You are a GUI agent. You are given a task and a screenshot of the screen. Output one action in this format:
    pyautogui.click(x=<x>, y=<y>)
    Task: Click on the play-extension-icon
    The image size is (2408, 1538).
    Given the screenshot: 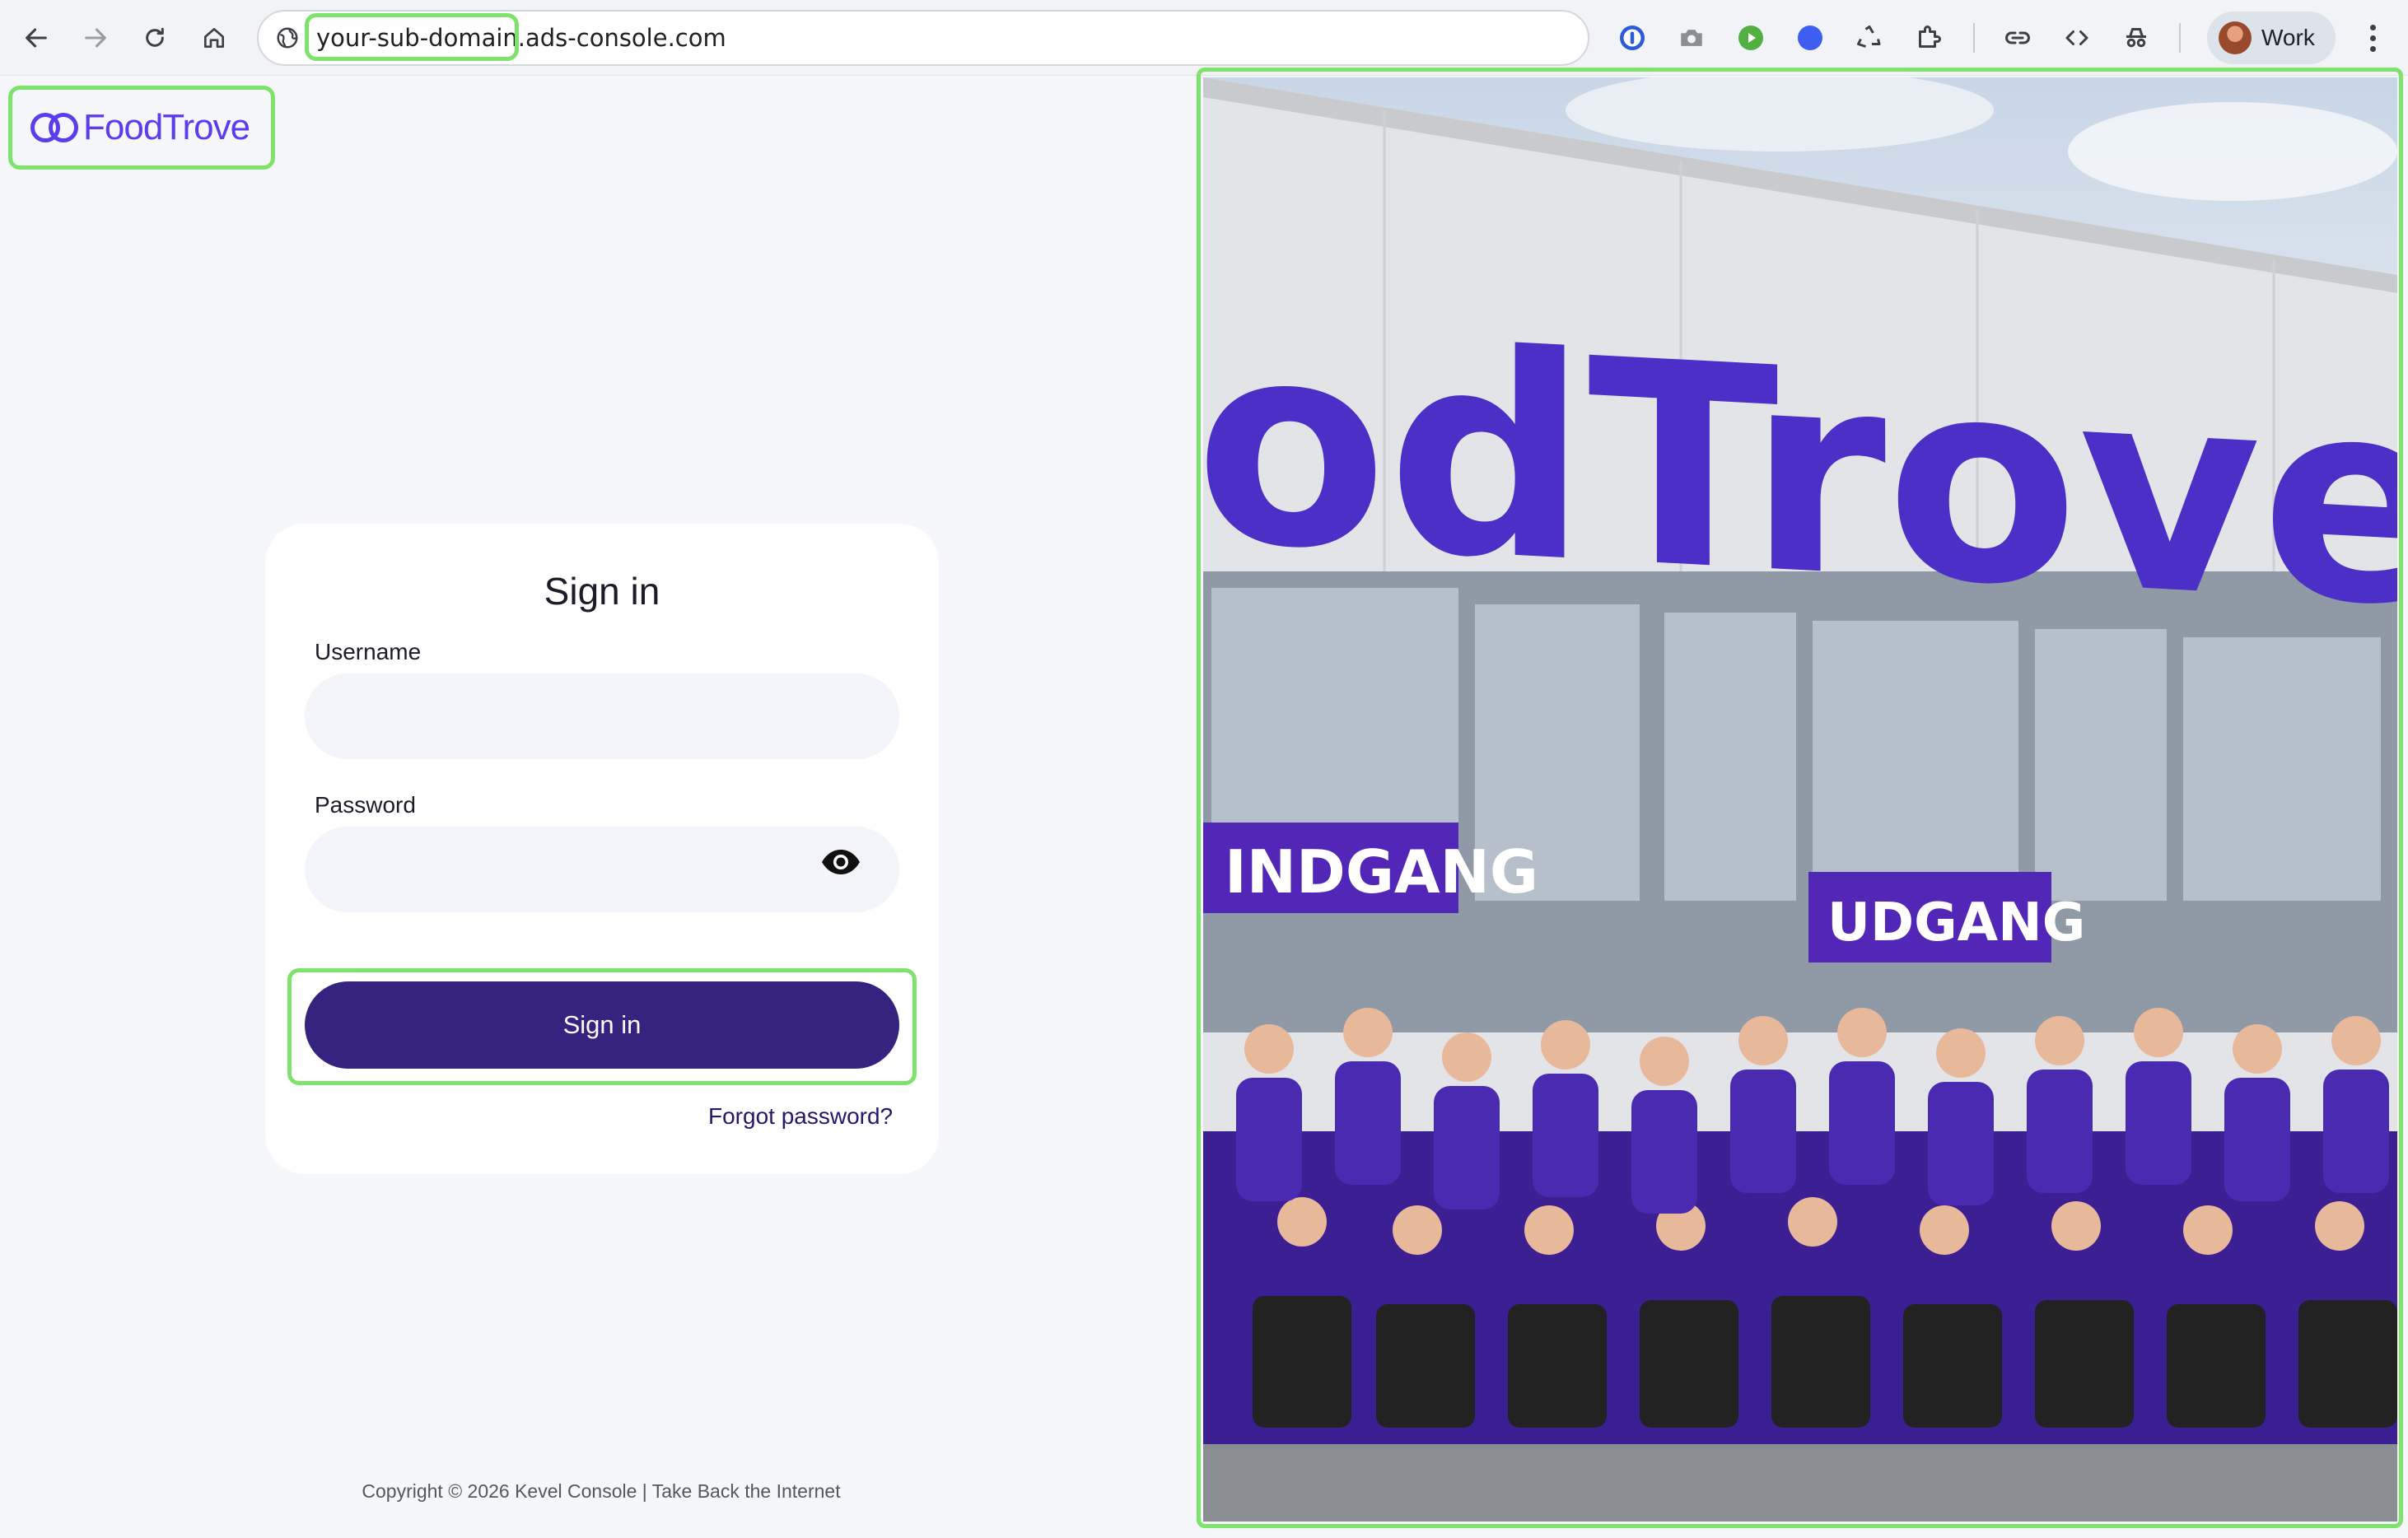 What is the action you would take?
    pyautogui.click(x=1751, y=38)
    